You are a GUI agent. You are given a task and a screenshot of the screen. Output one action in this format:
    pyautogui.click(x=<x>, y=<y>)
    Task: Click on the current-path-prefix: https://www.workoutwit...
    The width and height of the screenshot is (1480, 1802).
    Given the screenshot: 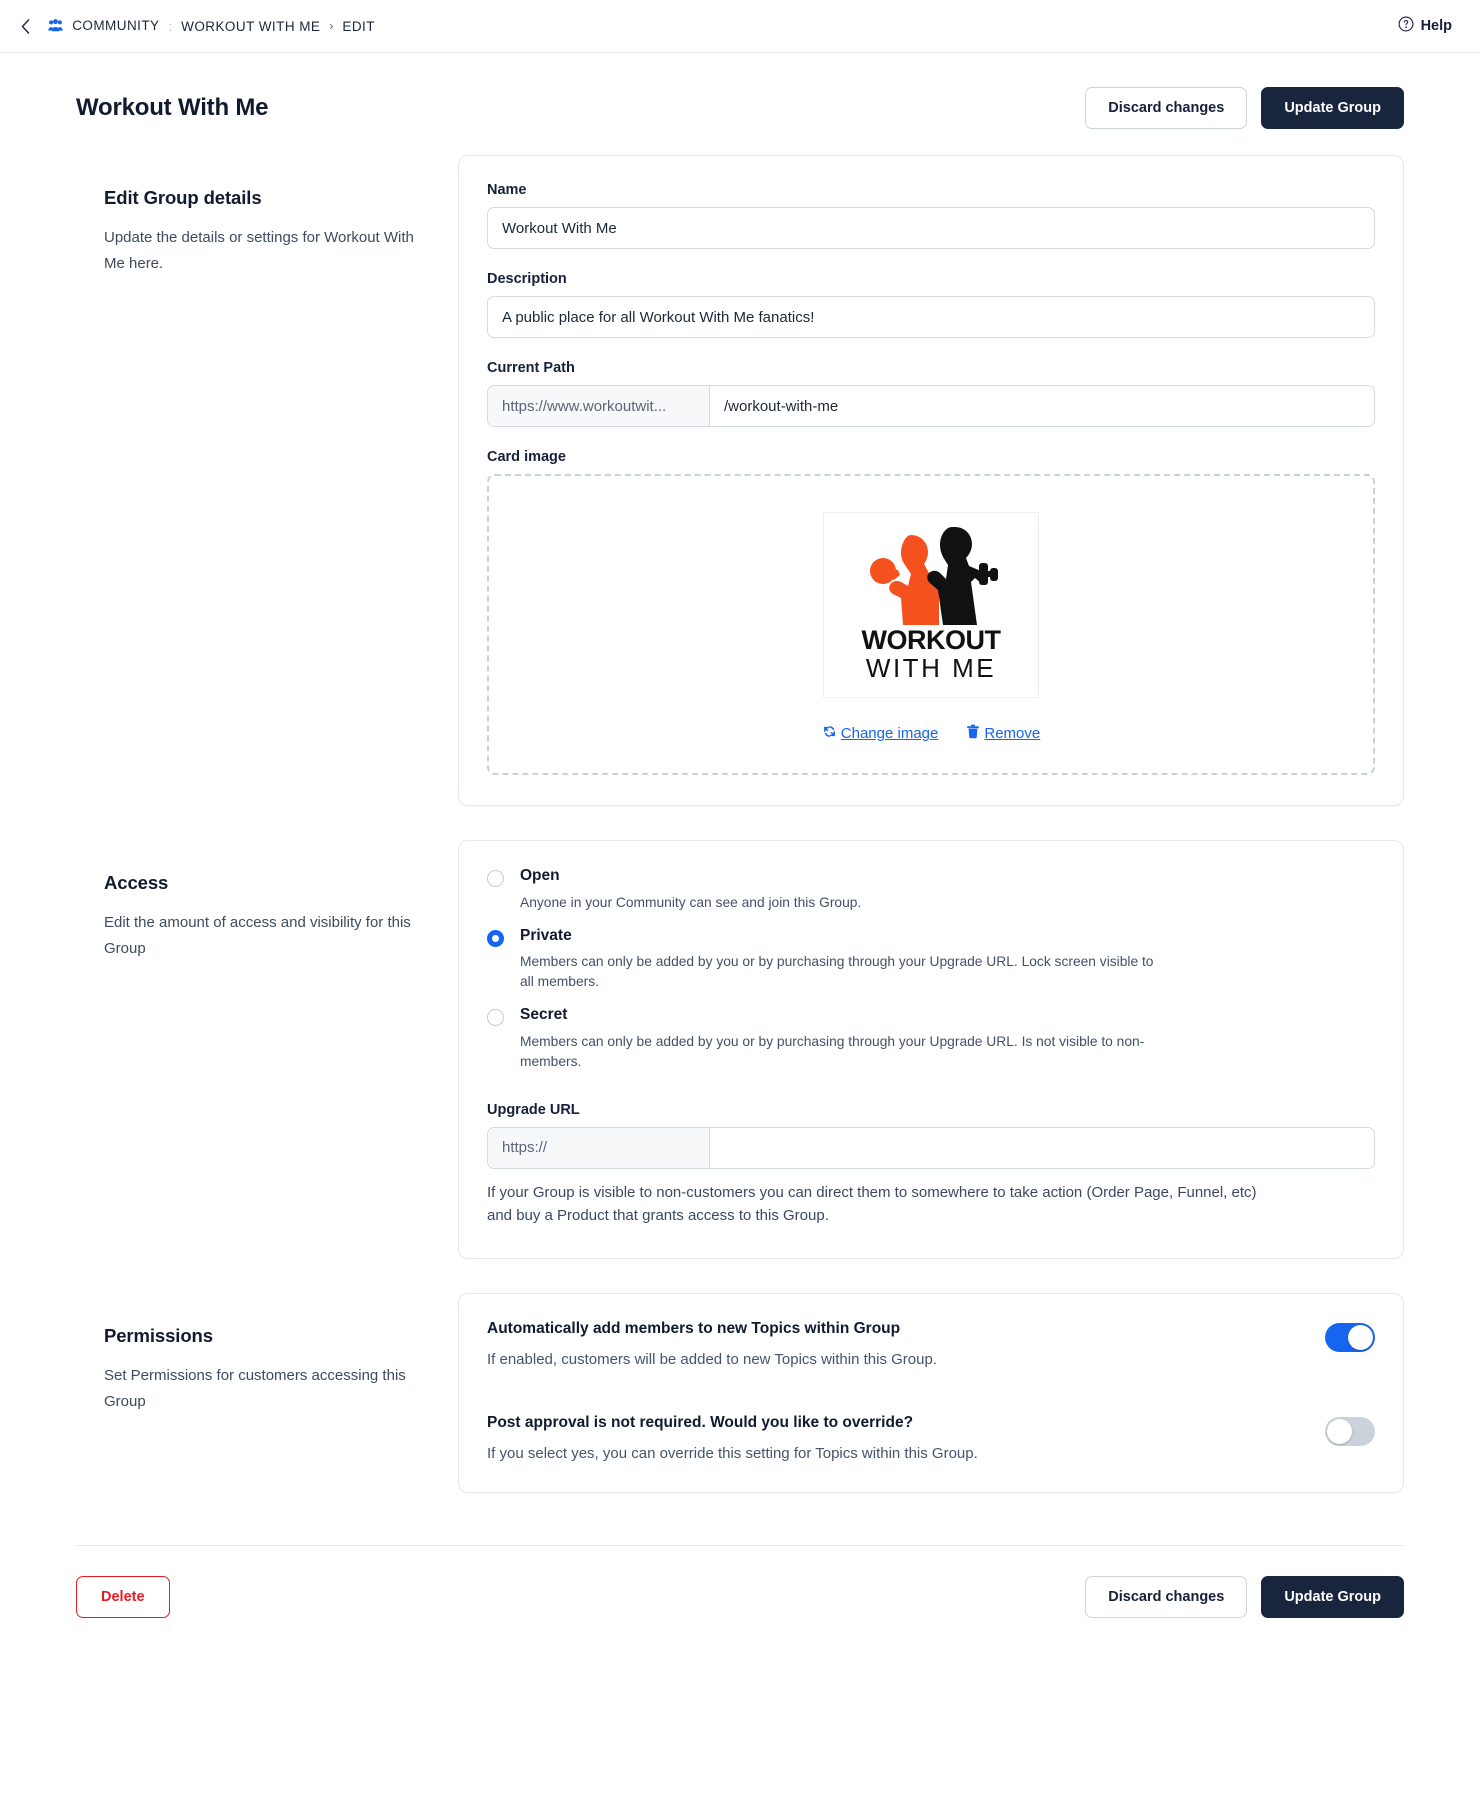 What is the action you would take?
    pyautogui.click(x=599, y=406)
    